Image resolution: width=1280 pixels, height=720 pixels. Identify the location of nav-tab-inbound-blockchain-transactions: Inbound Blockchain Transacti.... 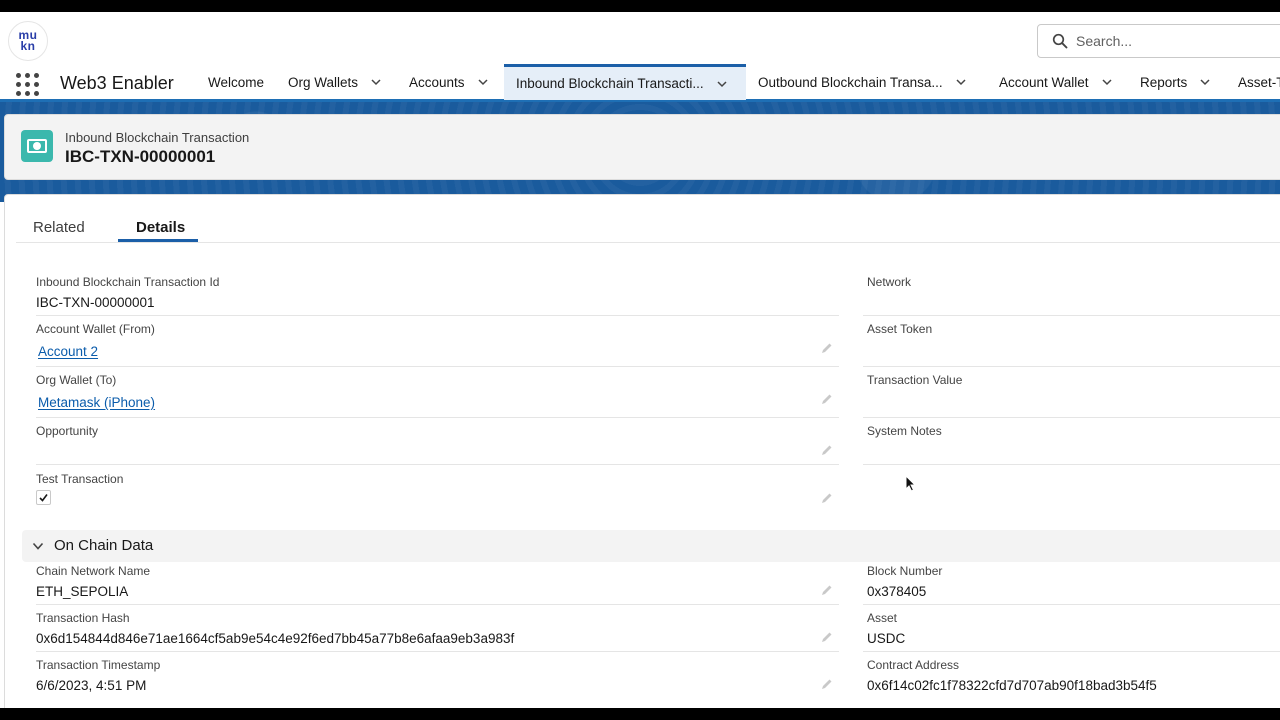
(625, 82).